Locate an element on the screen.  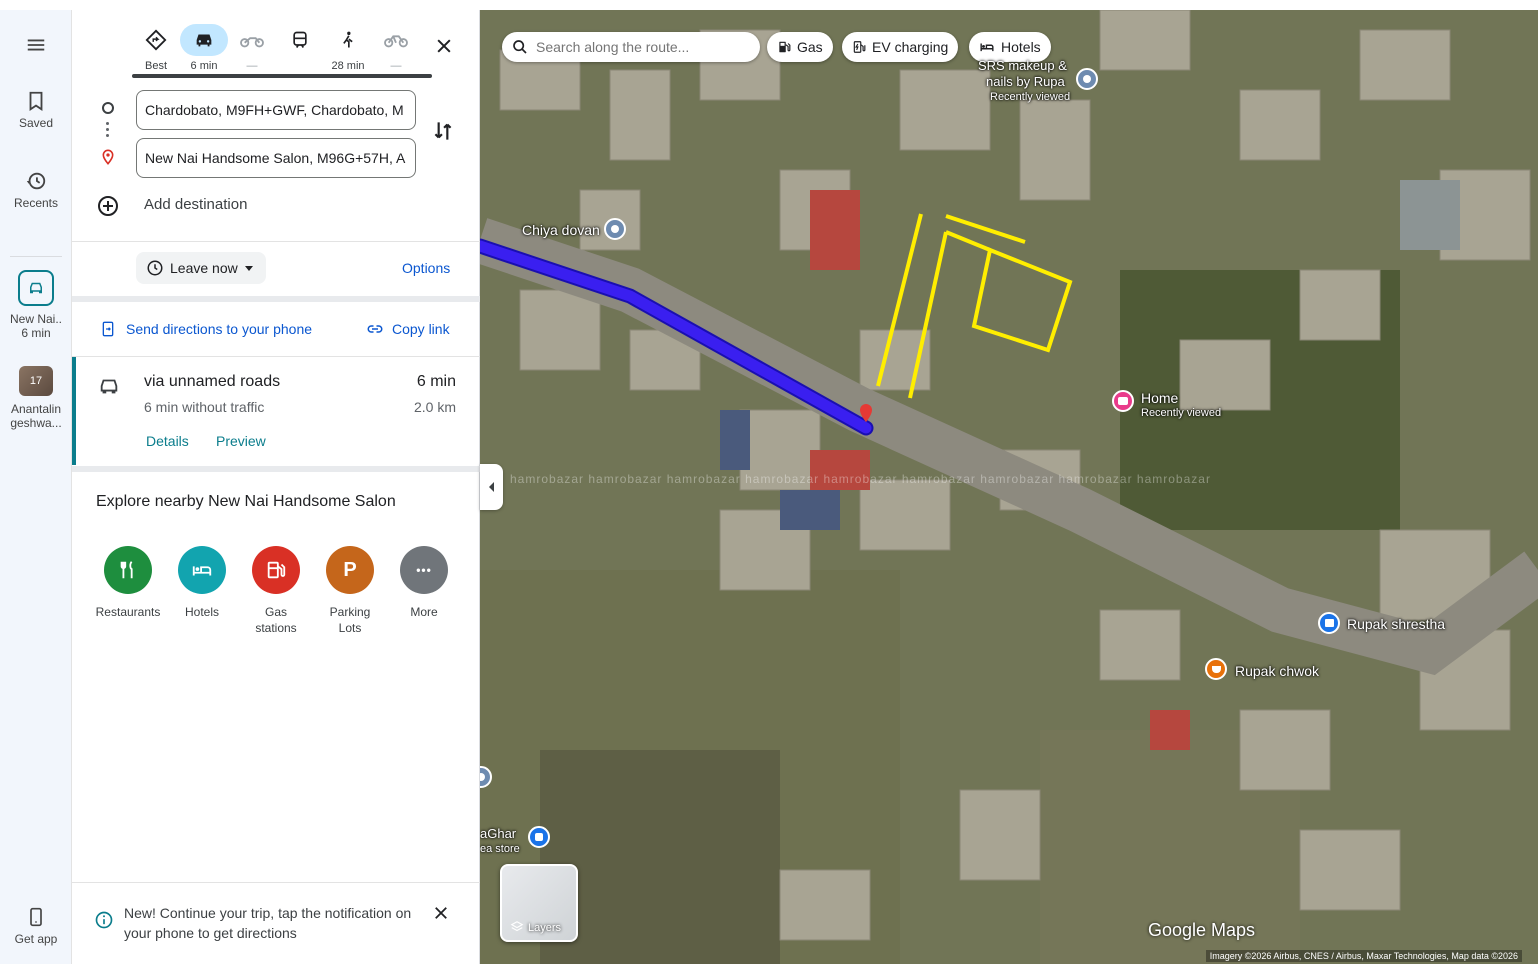
mode-driving: 6 min is located at coordinates (204, 48).